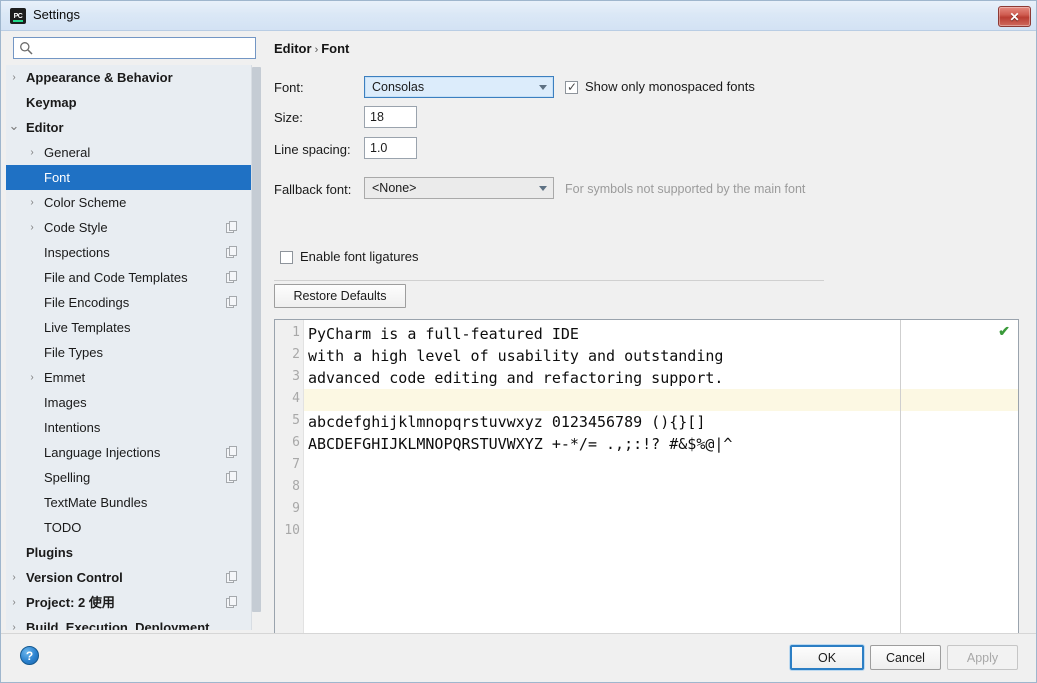  Describe the element at coordinates (131, 577) in the screenshot. I see `sidebar-item-version-control: › Version Control` at that location.